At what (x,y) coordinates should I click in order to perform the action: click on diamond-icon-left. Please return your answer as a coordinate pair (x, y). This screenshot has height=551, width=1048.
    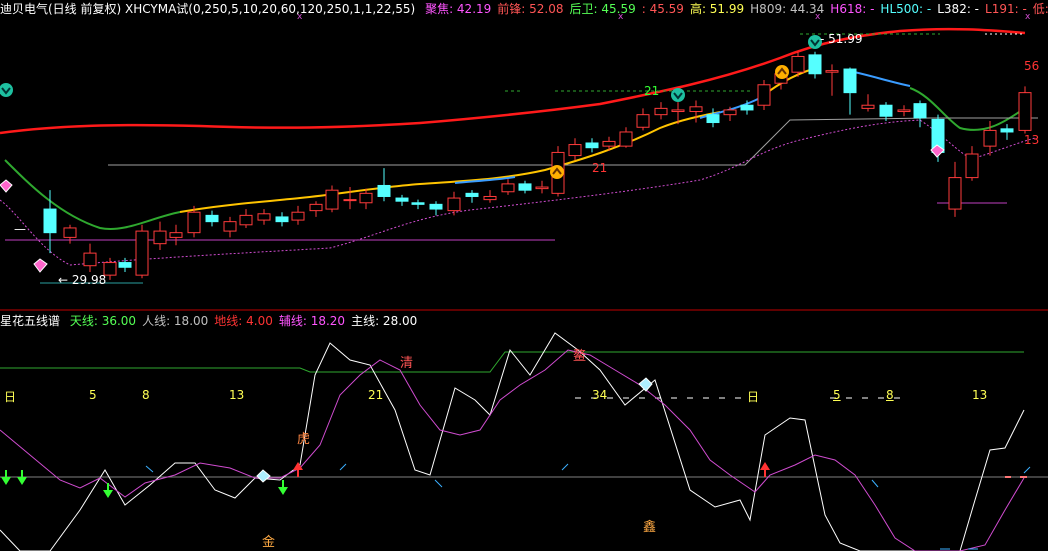
    Looking at the image, I should click on (6, 186).